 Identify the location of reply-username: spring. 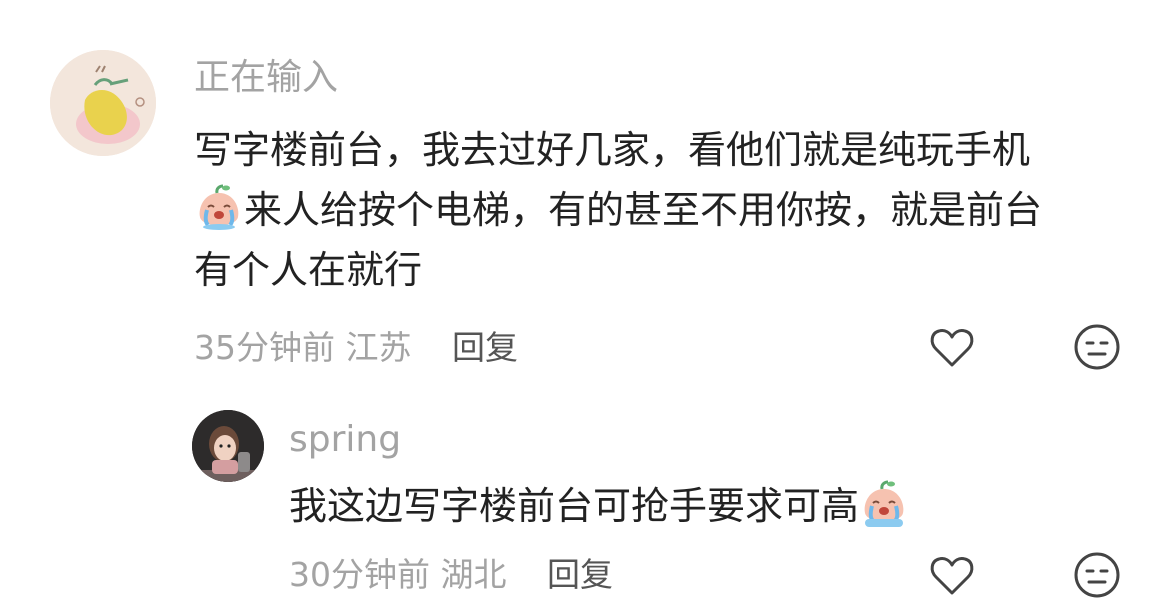
(345, 440).